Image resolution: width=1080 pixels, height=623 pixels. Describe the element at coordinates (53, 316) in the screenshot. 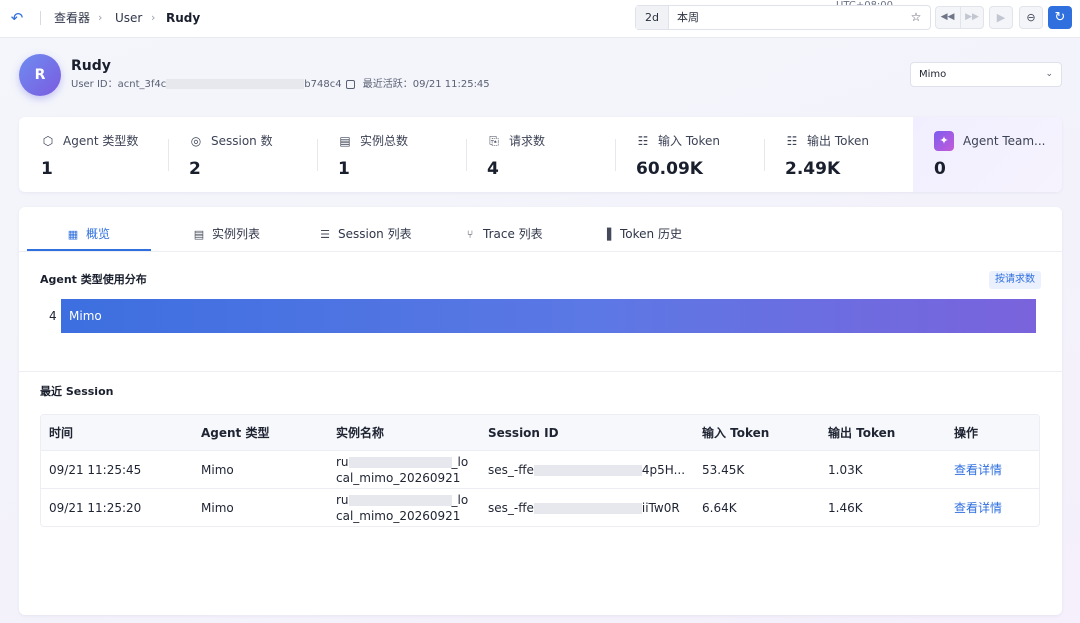

I see `bar-count-label: 4` at that location.